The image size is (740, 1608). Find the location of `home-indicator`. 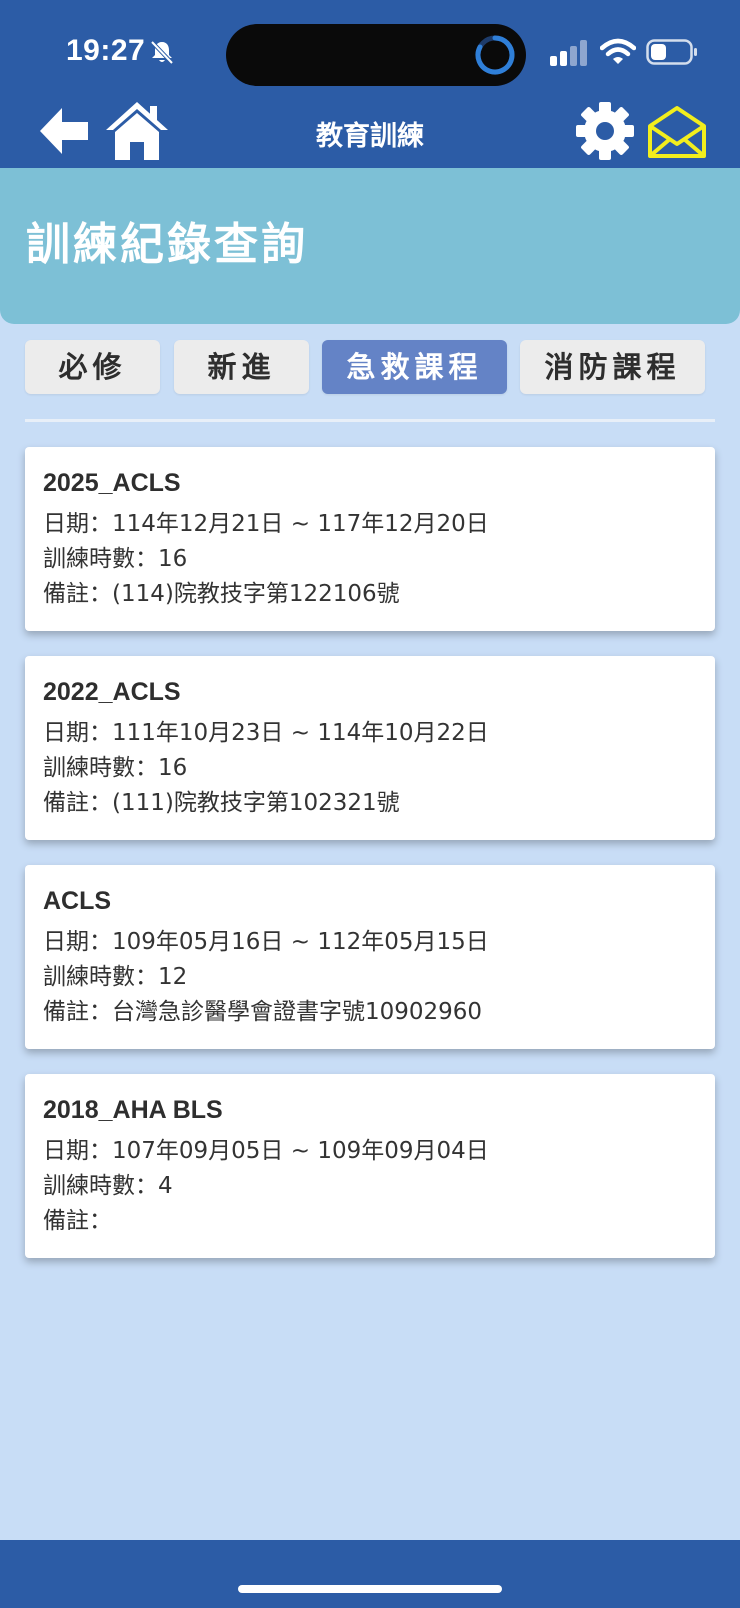

home-indicator is located at coordinates (370, 1589).